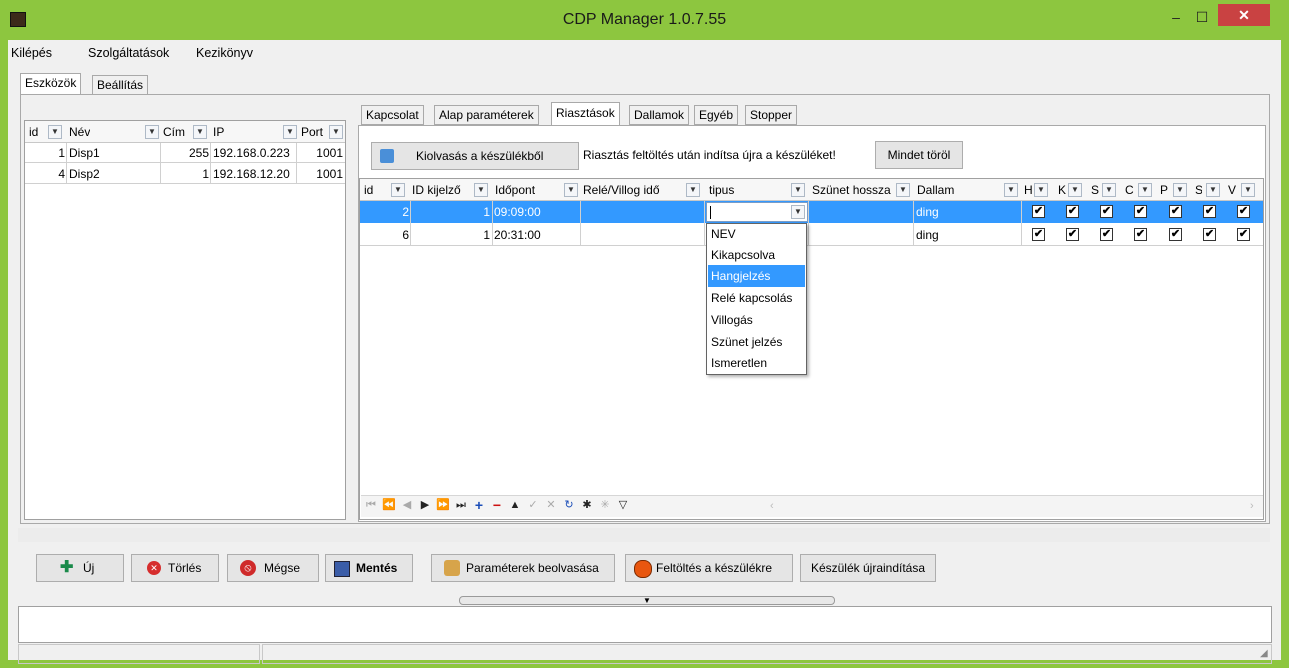 The image size is (1289, 668). Describe the element at coordinates (407, 506) in the screenshot. I see `prev-record-icon: ◀` at that location.